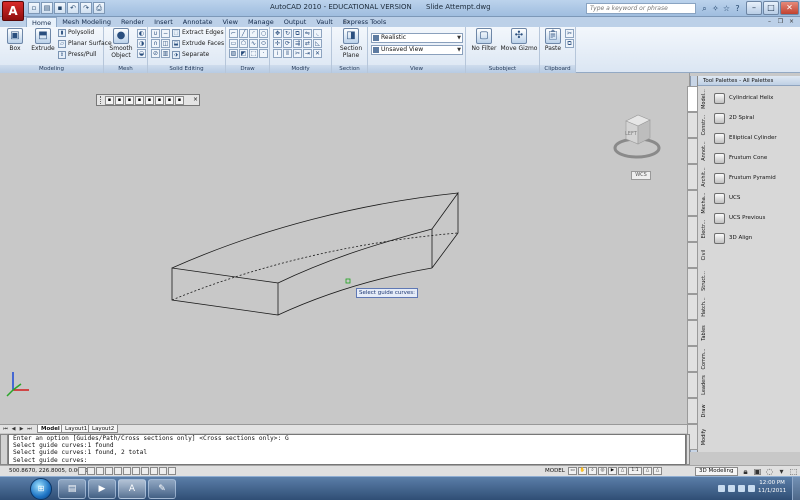  I want to click on toolbar-tool-4-icon: ▪, so click(139, 100).